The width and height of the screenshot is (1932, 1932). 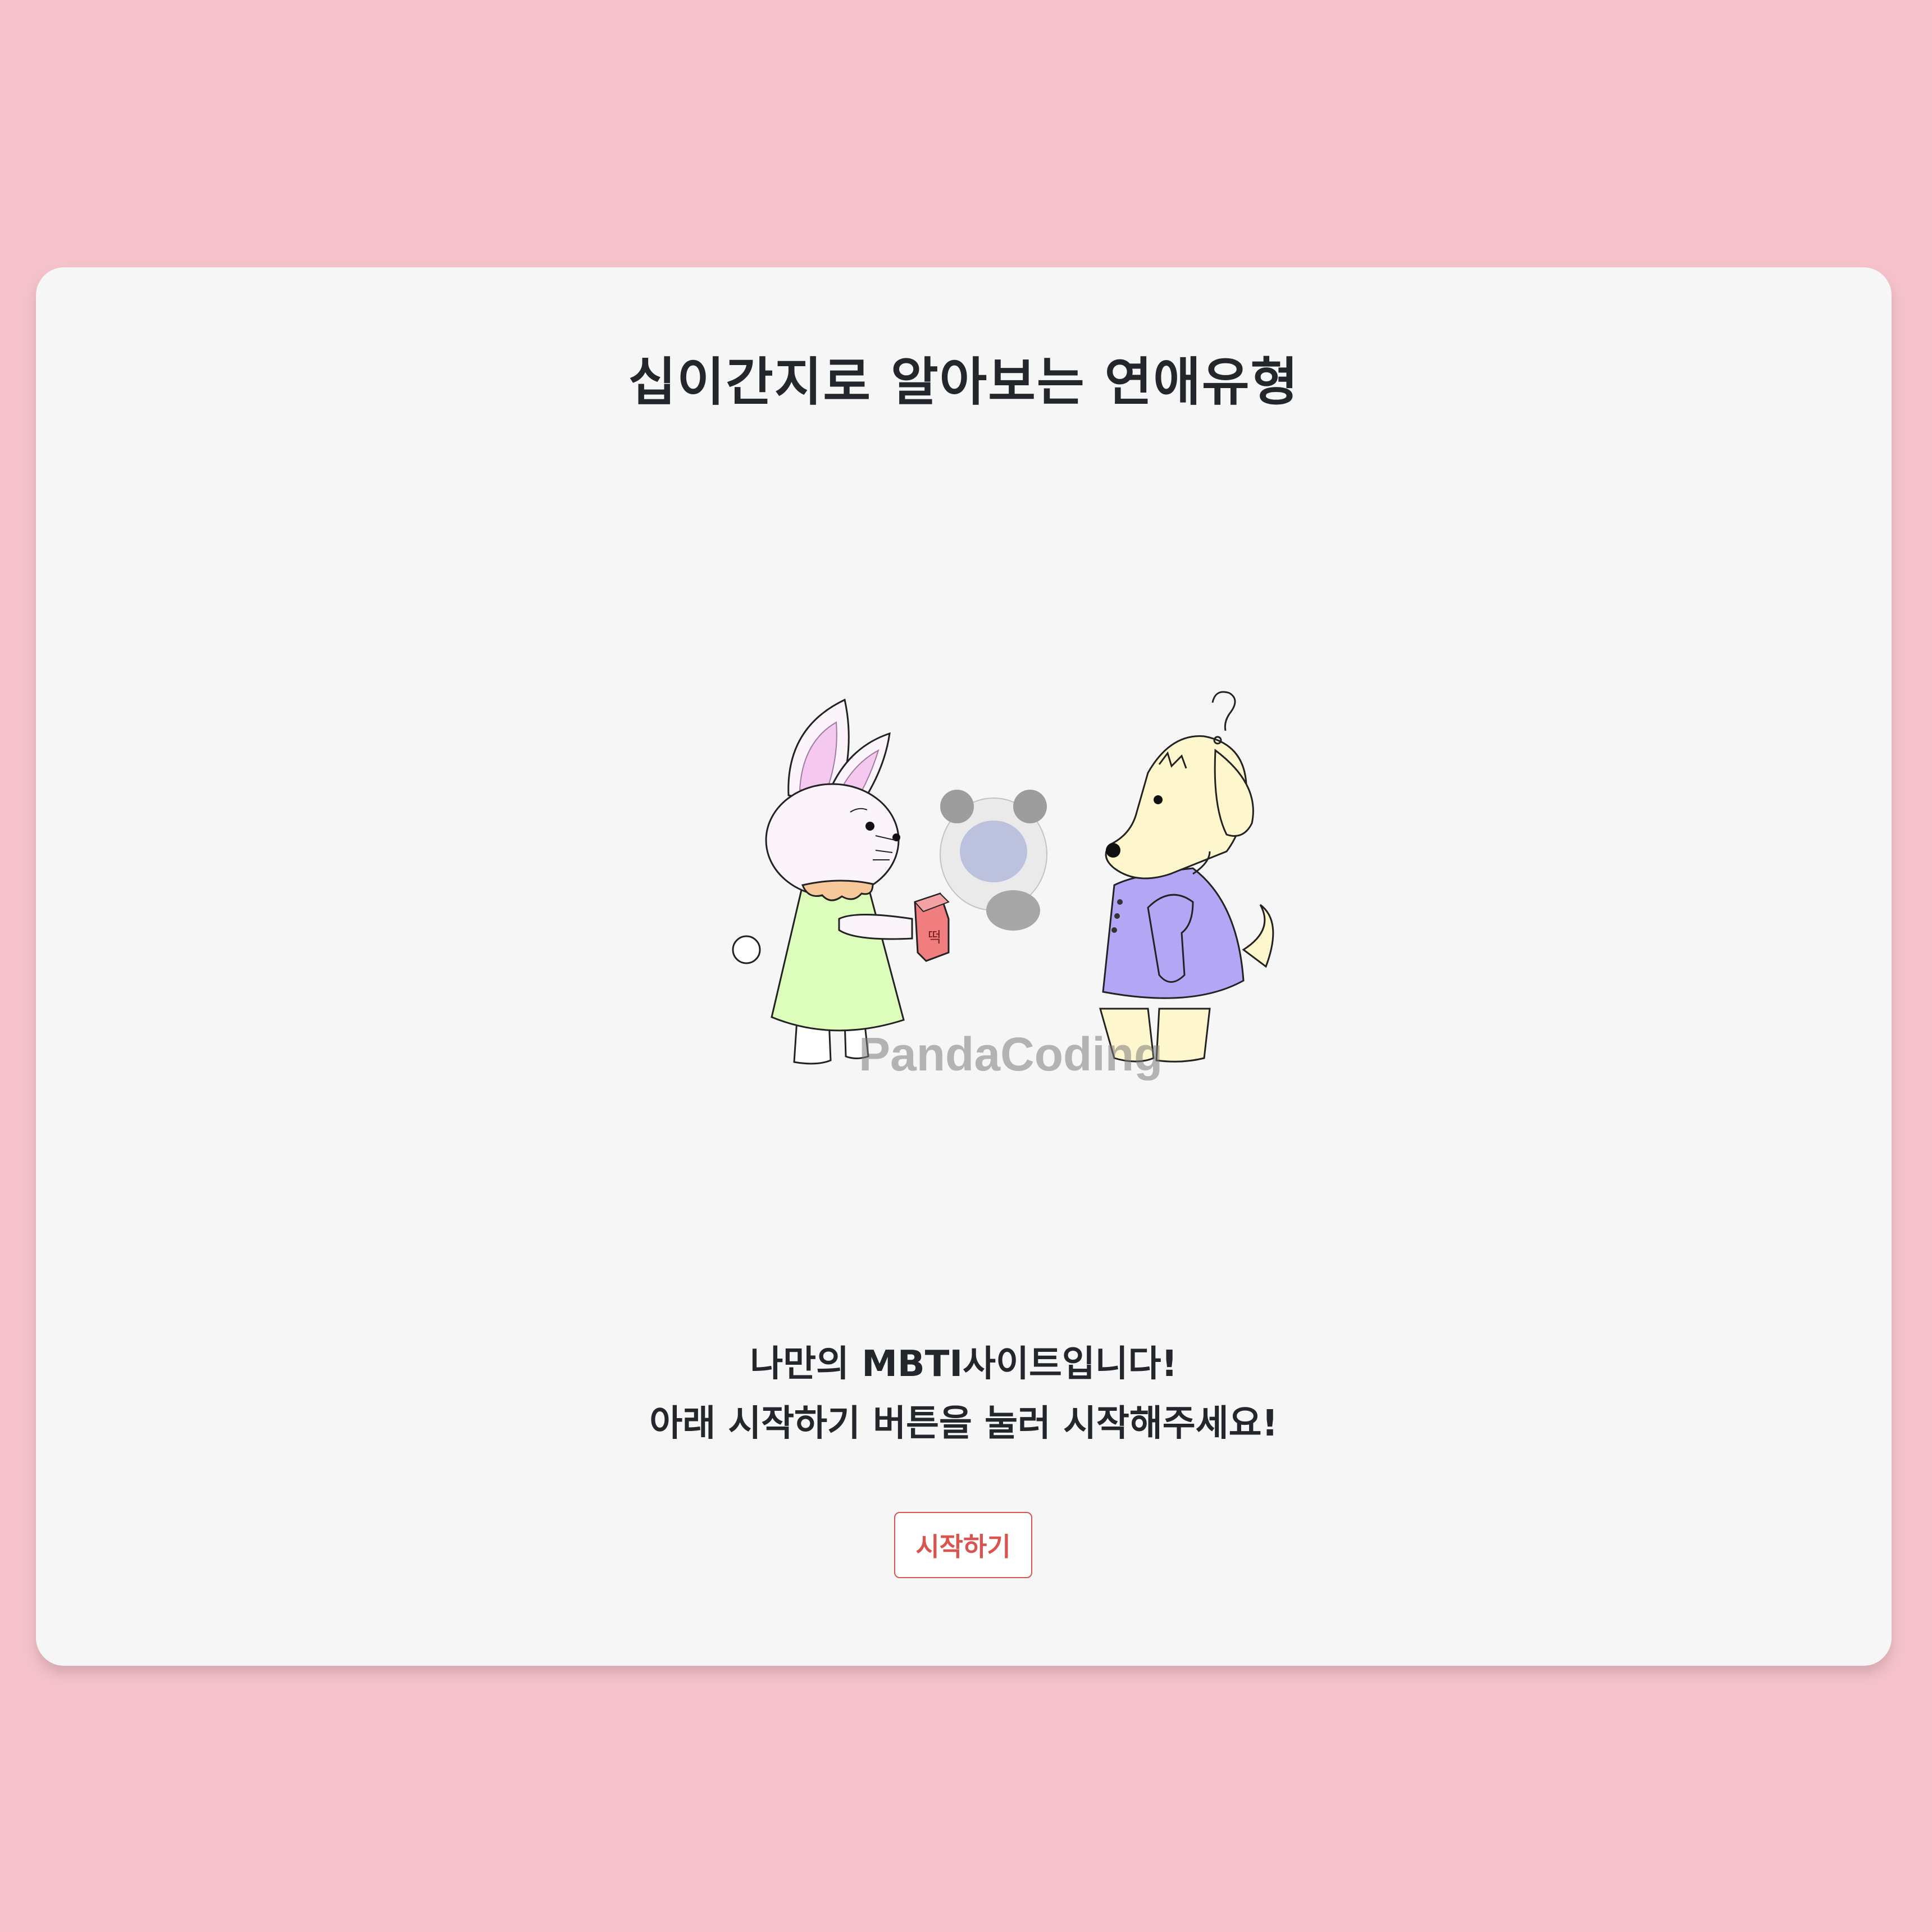 What do you see at coordinates (822, 881) in the screenshot?
I see `rabbit-figure` at bounding box center [822, 881].